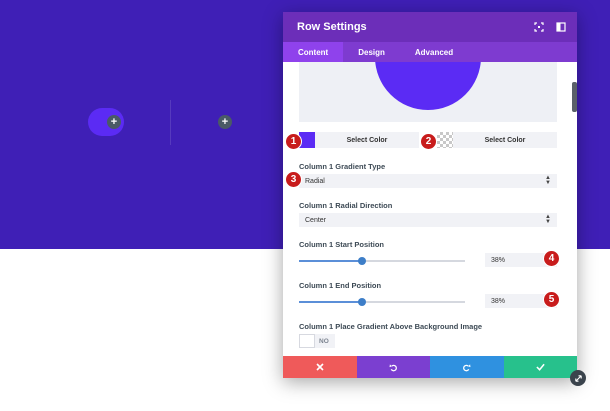 Image resolution: width=610 pixels, height=411 pixels. What do you see at coordinates (362, 261) in the screenshot?
I see `start-slider-handle` at bounding box center [362, 261].